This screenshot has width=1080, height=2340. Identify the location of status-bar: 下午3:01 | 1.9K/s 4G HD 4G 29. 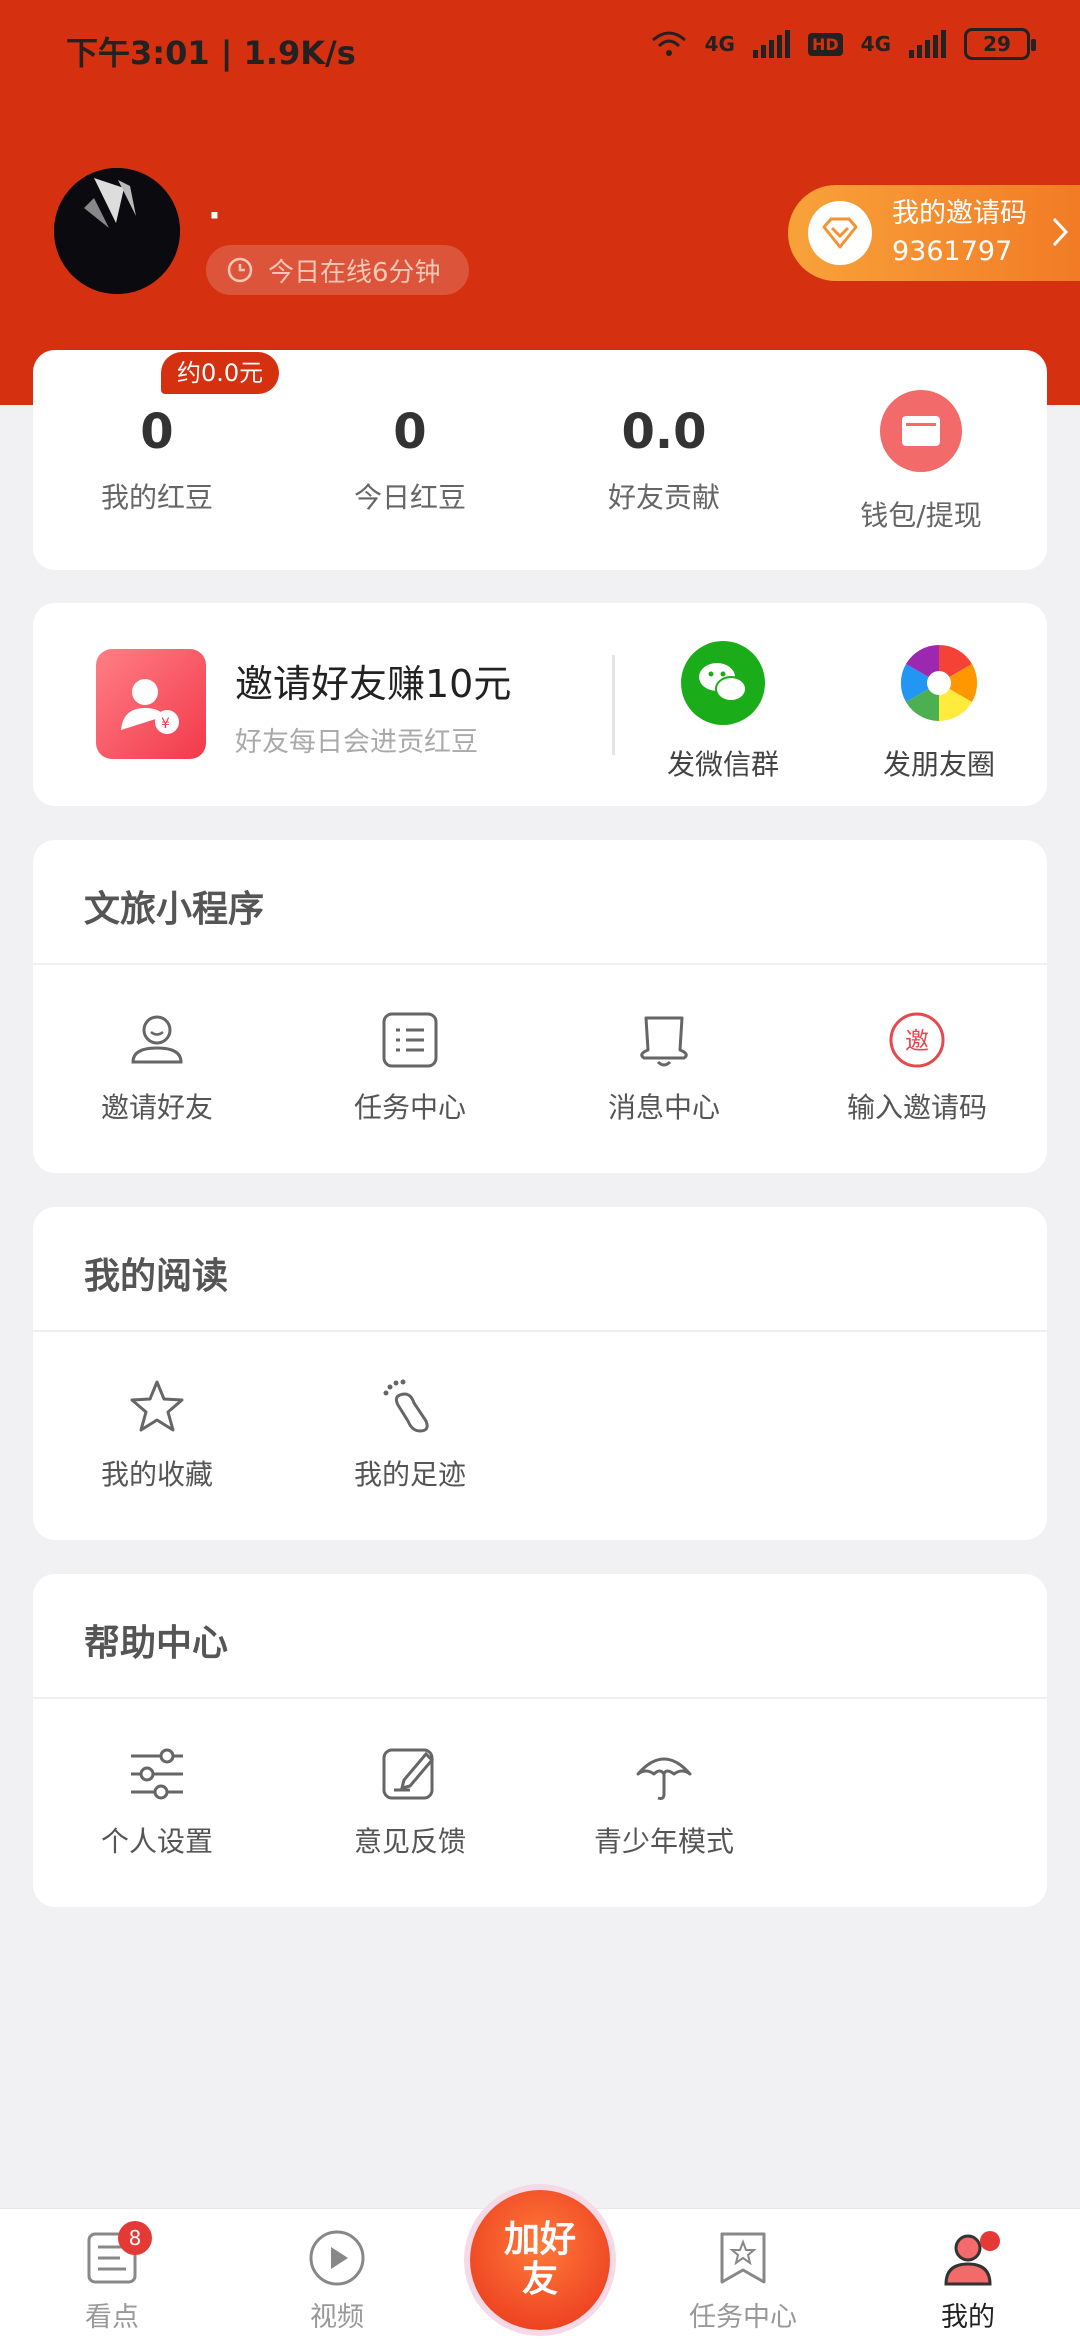
(540, 48).